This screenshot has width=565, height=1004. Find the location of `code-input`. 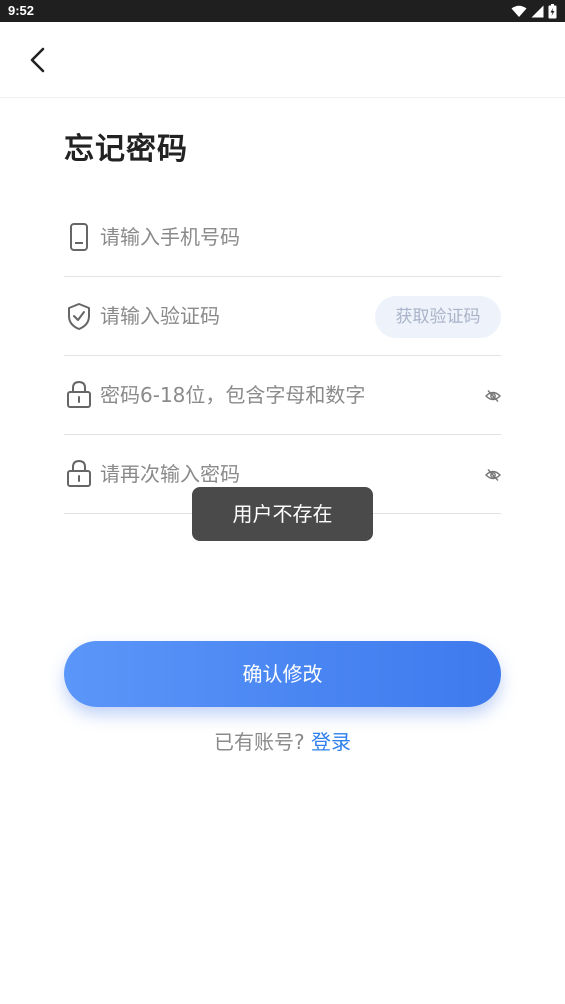

code-input is located at coordinates (230, 316).